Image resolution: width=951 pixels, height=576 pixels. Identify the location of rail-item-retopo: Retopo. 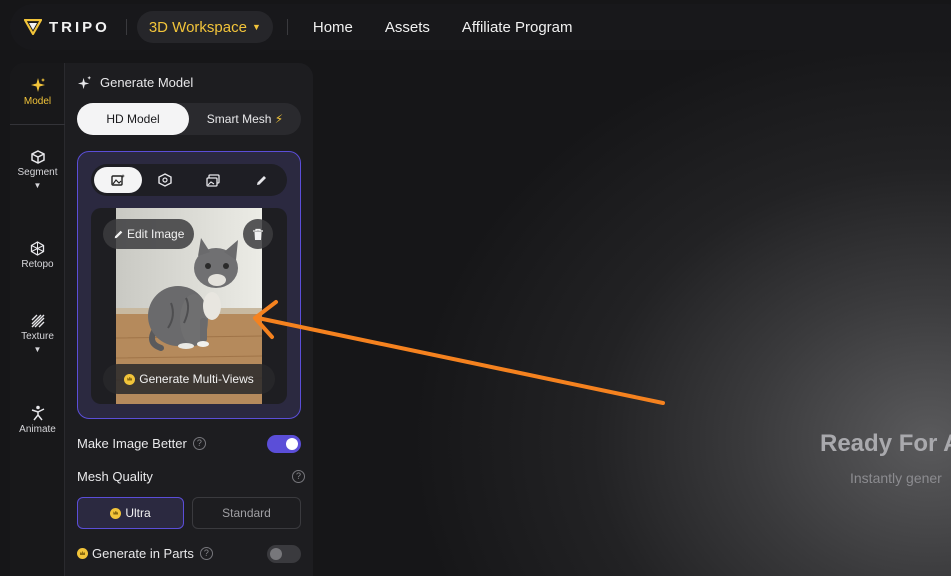
(37, 255).